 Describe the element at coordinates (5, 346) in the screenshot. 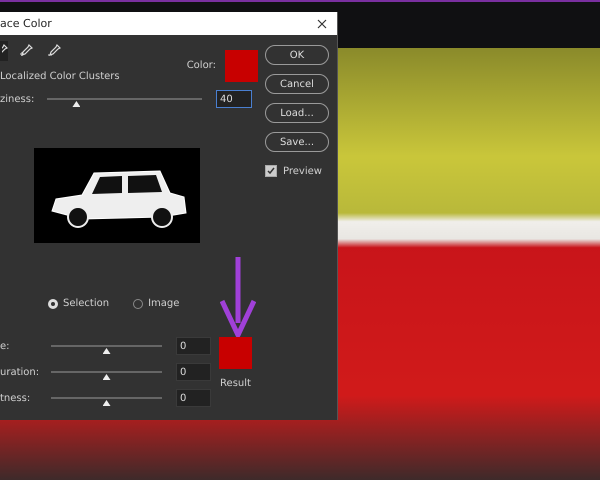

I see `adjustment-label: e:` at that location.